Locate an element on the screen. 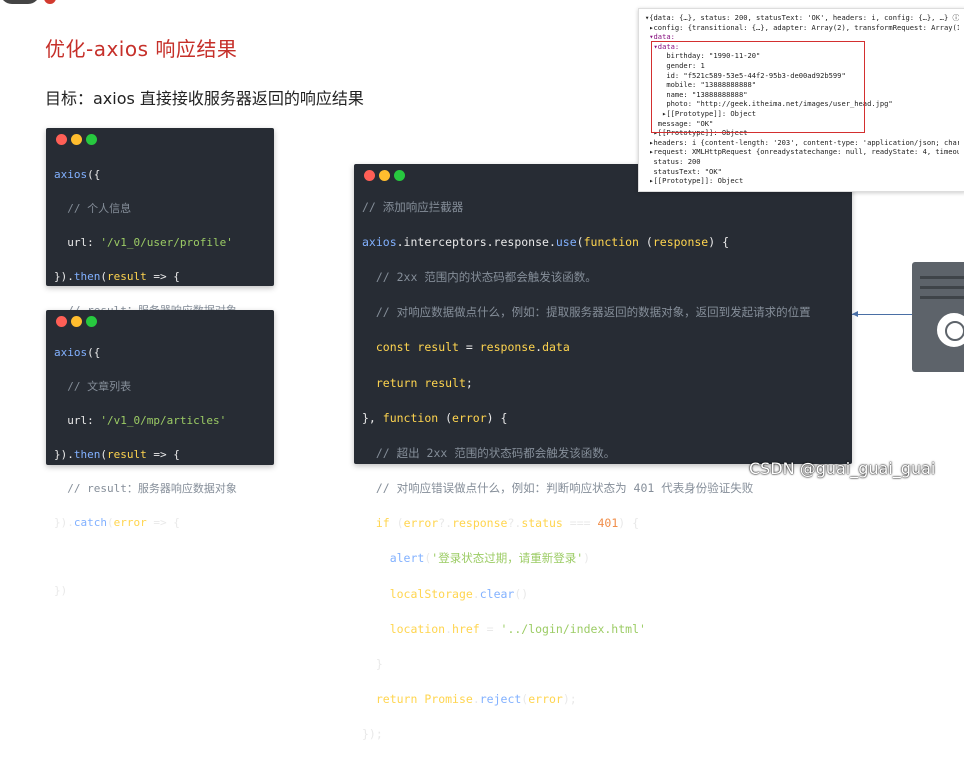  code-line: url: '/v1_0/mp/articles' is located at coordinates (140, 420).